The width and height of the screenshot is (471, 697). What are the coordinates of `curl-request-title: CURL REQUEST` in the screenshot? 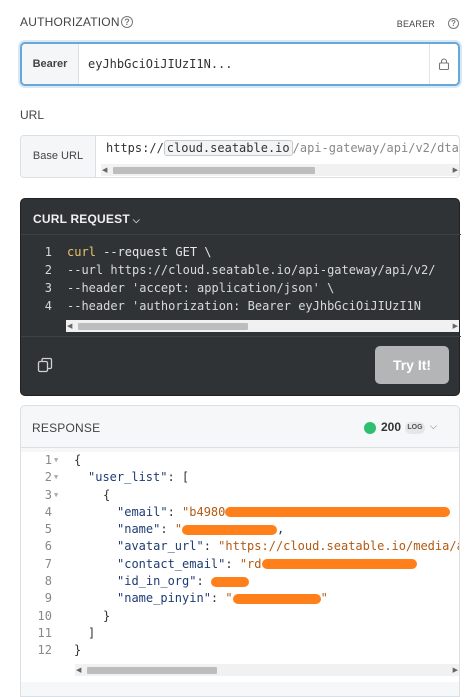 It's located at (81, 219).